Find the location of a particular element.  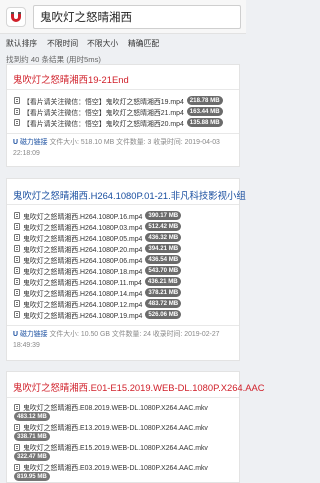

file-size: 322.47 MB is located at coordinates (32, 456).